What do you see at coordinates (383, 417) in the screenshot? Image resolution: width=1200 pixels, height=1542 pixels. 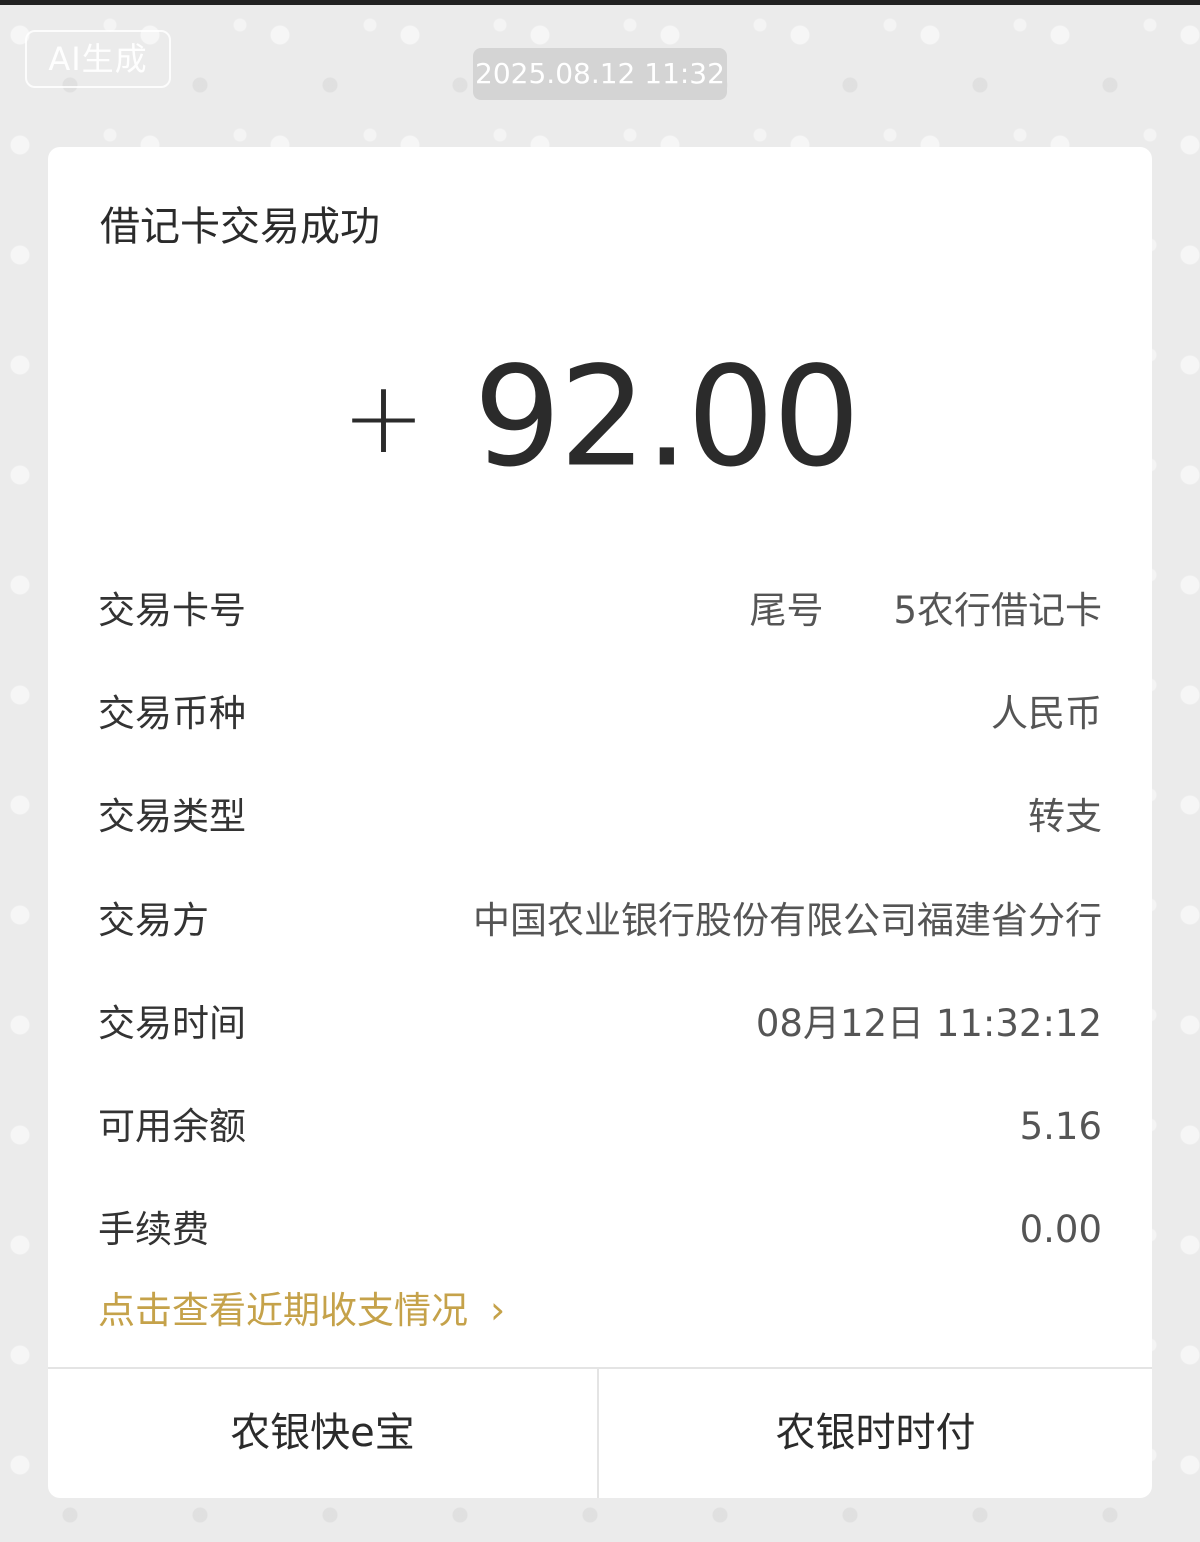 I see `amount-sign: +` at bounding box center [383, 417].